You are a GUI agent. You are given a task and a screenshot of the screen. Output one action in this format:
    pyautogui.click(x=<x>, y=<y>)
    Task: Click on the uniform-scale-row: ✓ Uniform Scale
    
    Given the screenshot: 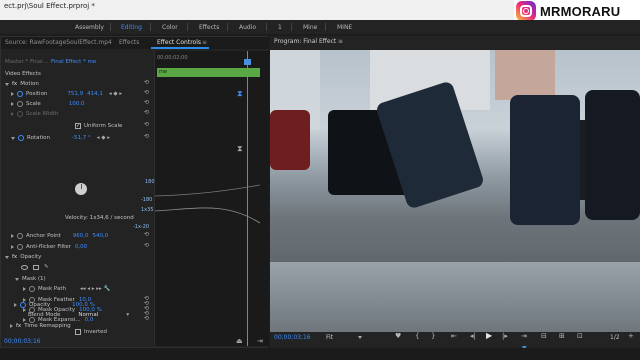 What is the action you would take?
    pyautogui.click(x=151, y=126)
    